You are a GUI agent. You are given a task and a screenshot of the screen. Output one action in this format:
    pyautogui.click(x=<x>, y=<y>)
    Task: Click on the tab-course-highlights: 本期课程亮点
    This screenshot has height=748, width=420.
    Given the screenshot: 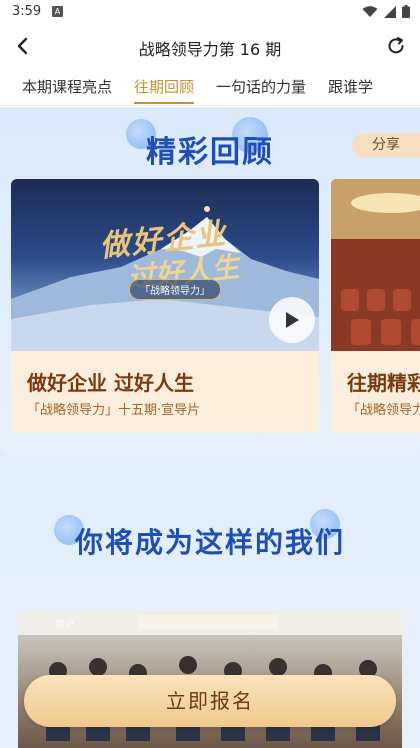 What is the action you would take?
    pyautogui.click(x=67, y=86)
    